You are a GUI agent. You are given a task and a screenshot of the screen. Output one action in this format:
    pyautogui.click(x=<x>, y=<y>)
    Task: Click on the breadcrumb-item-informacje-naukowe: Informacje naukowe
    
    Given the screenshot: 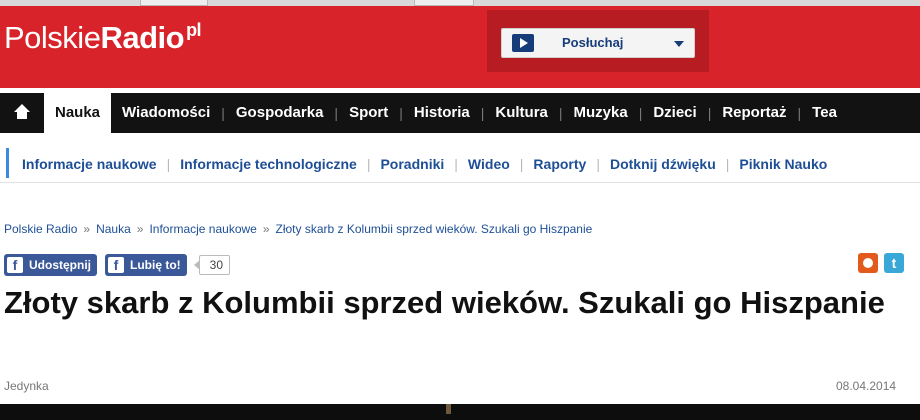 What is the action you would take?
    pyautogui.click(x=202, y=229)
    